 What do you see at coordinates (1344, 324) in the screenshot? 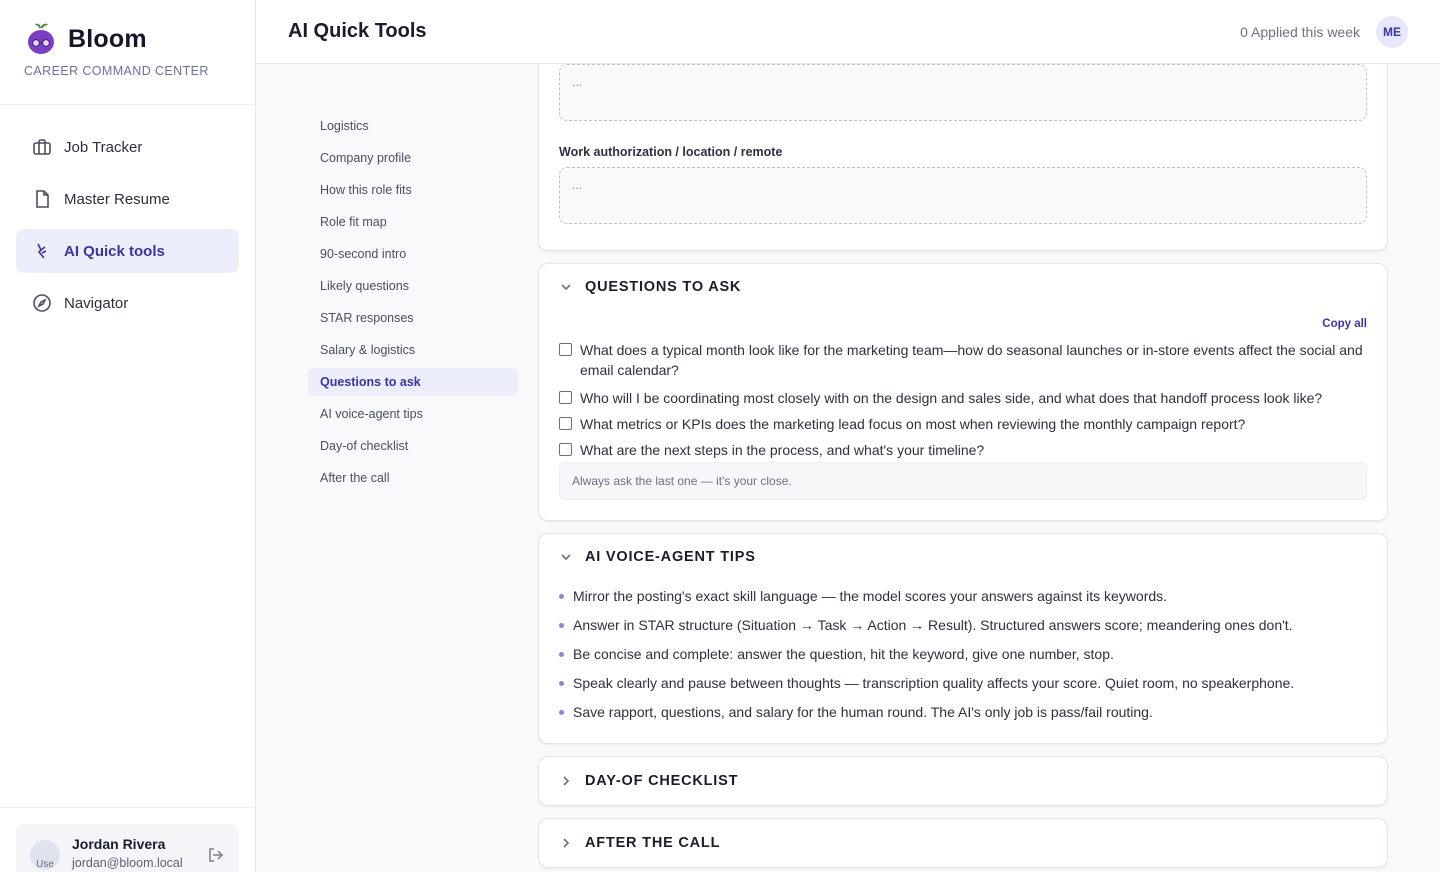
I see `copy-all-button: Copy all` at bounding box center [1344, 324].